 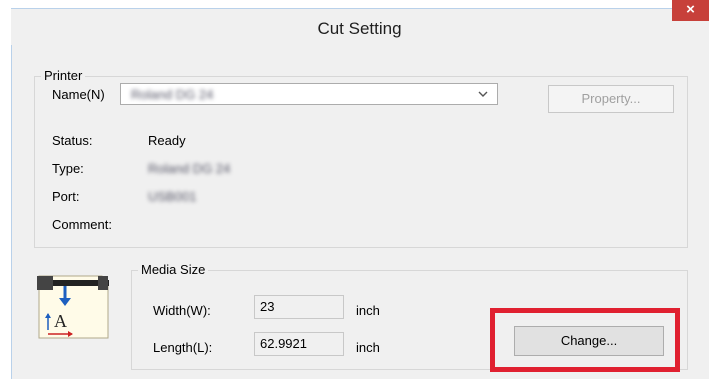 What do you see at coordinates (299, 307) in the screenshot?
I see `width-field: 23` at bounding box center [299, 307].